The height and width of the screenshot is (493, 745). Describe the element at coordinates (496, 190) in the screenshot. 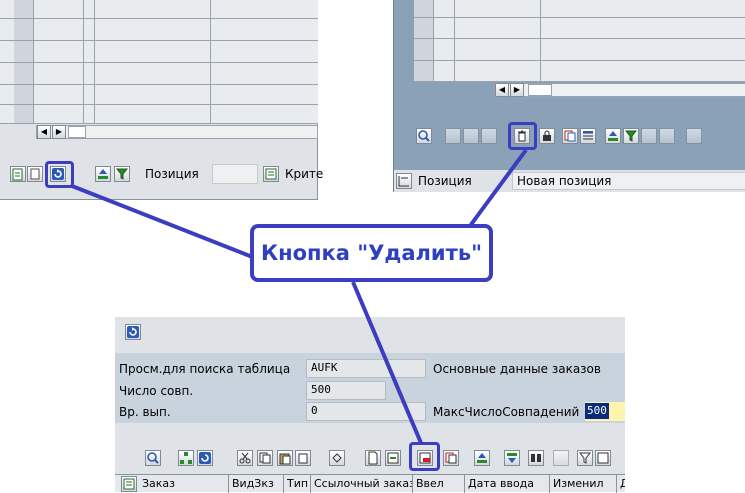

I see `connector-line-delete` at that location.